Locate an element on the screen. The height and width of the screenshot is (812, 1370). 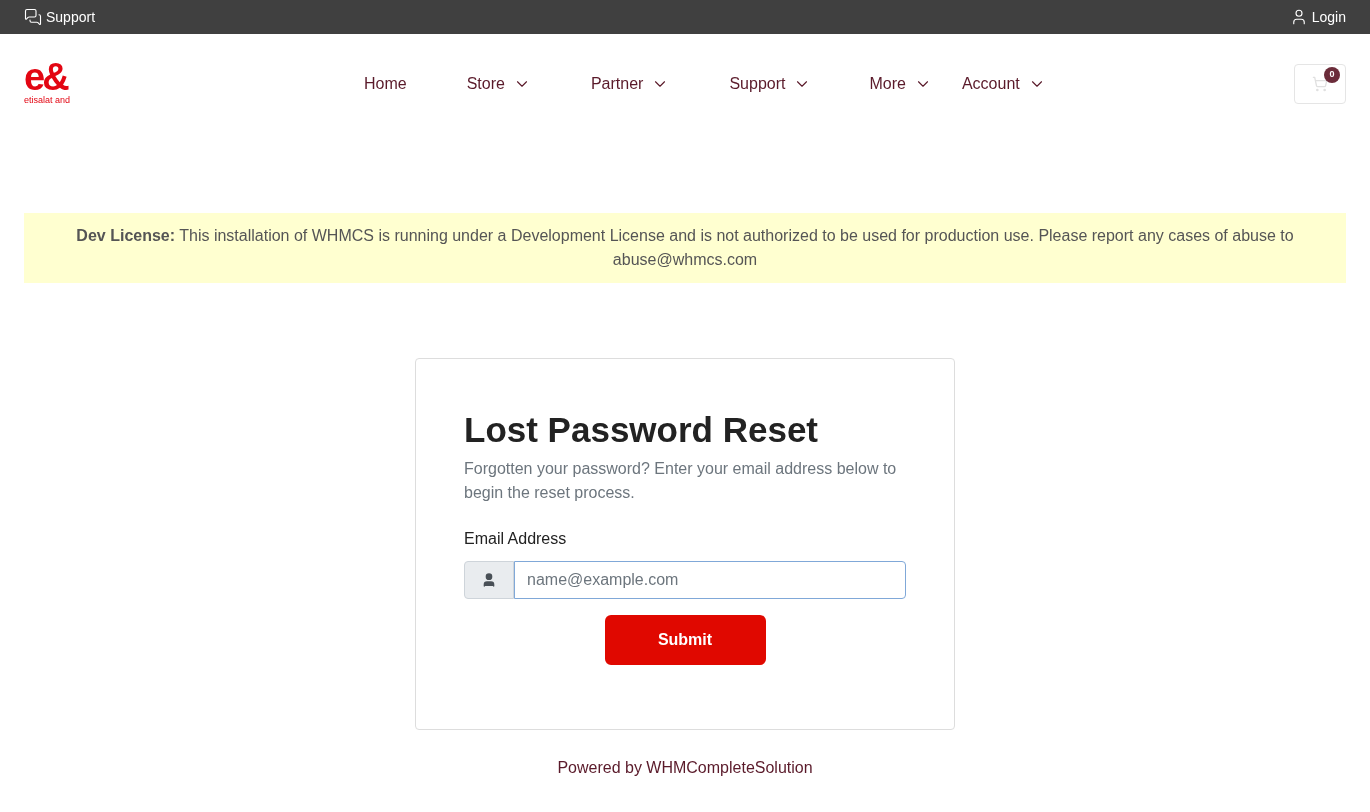
logo: e& etisalat and is located at coordinates (64, 84).